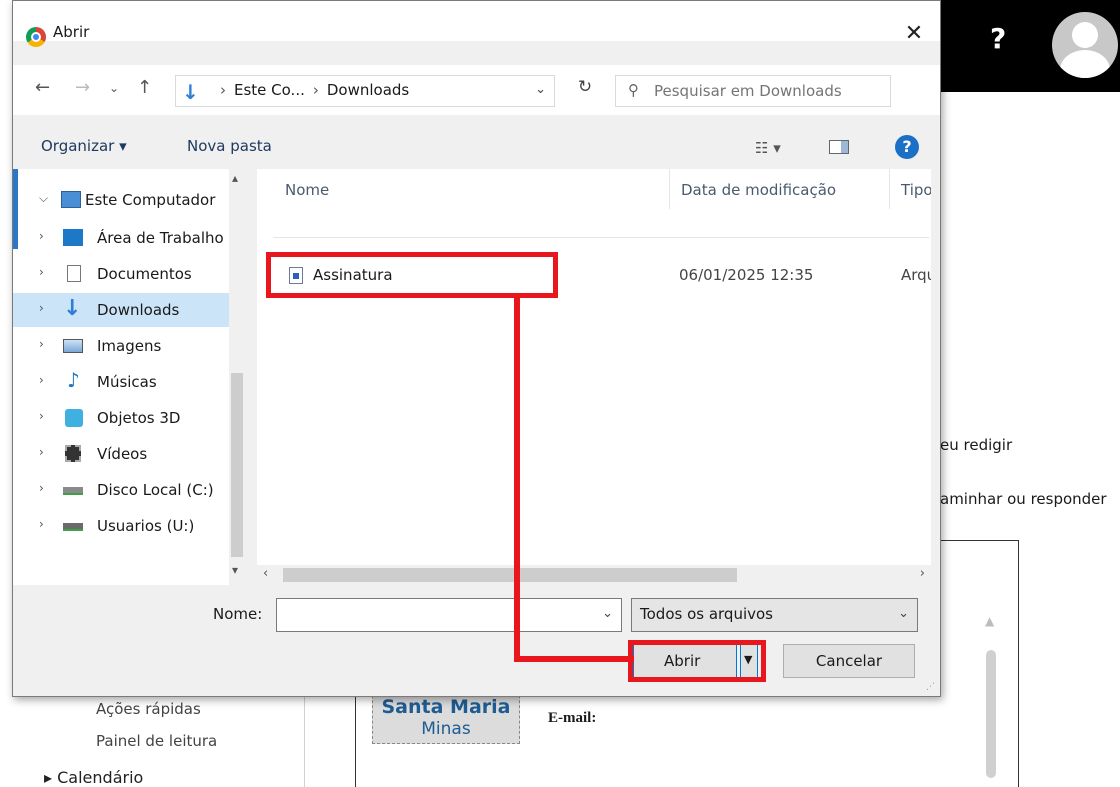 The width and height of the screenshot is (1120, 787). I want to click on chevron-down-icon: ⌵, so click(43, 198).